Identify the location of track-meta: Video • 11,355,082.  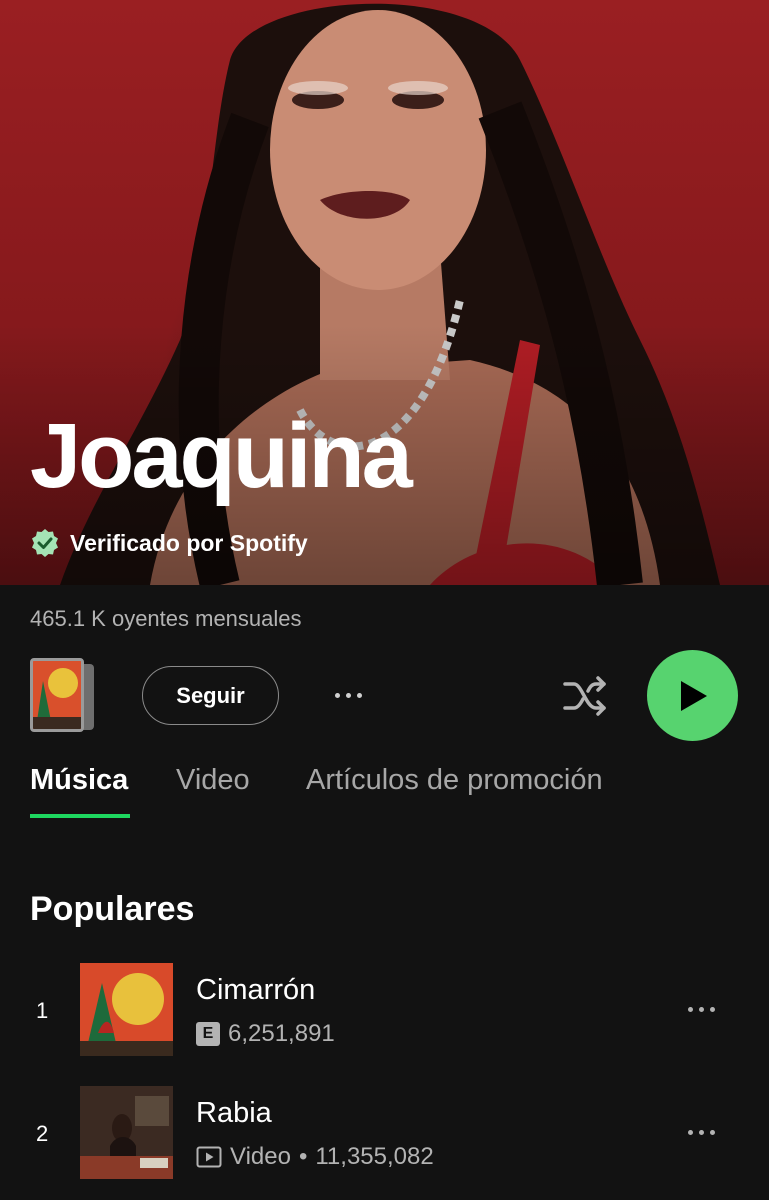
(315, 1157).